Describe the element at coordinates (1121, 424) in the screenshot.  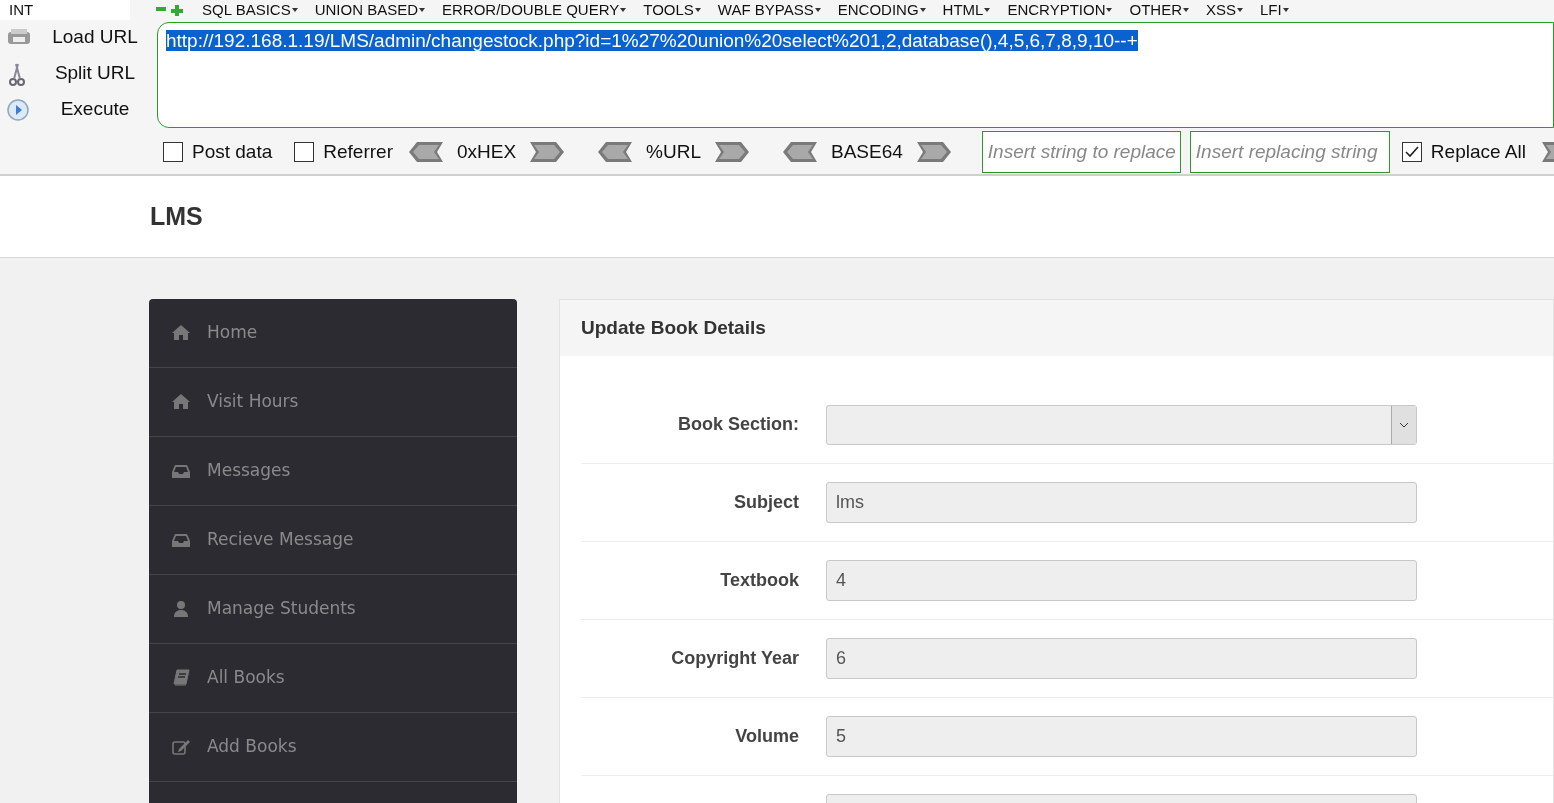
I see `select-field` at that location.